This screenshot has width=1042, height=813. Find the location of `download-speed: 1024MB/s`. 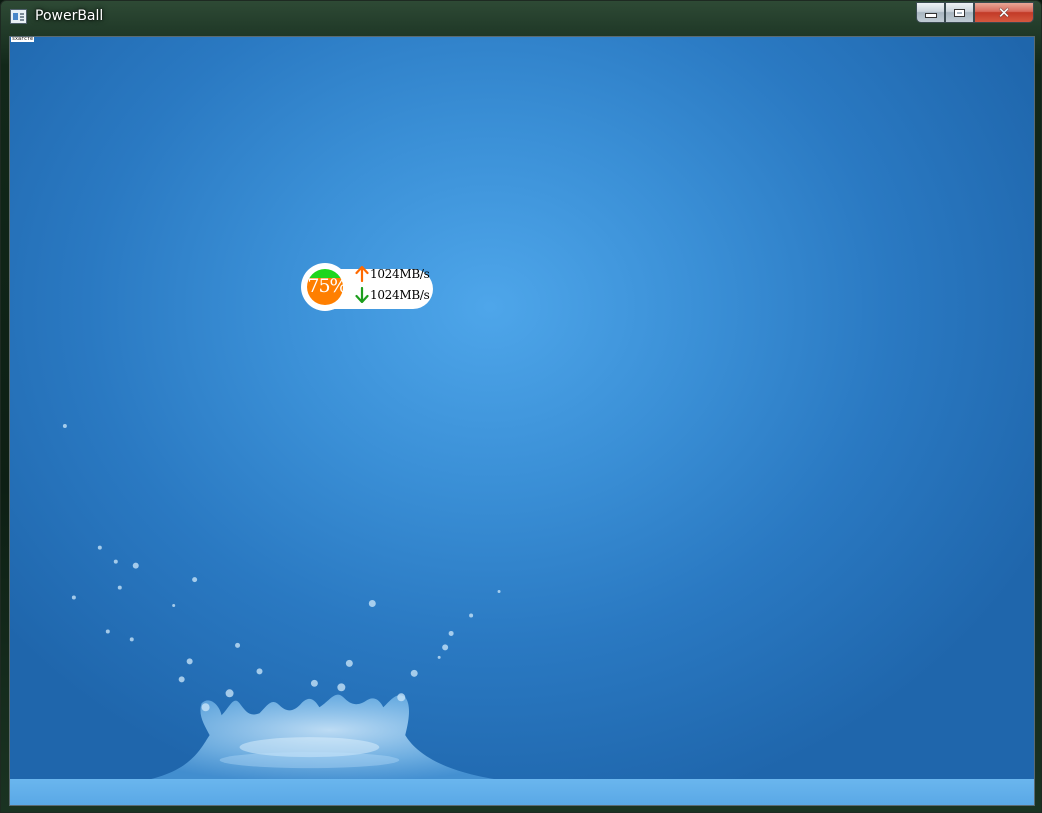

download-speed: 1024MB/s is located at coordinates (400, 295).